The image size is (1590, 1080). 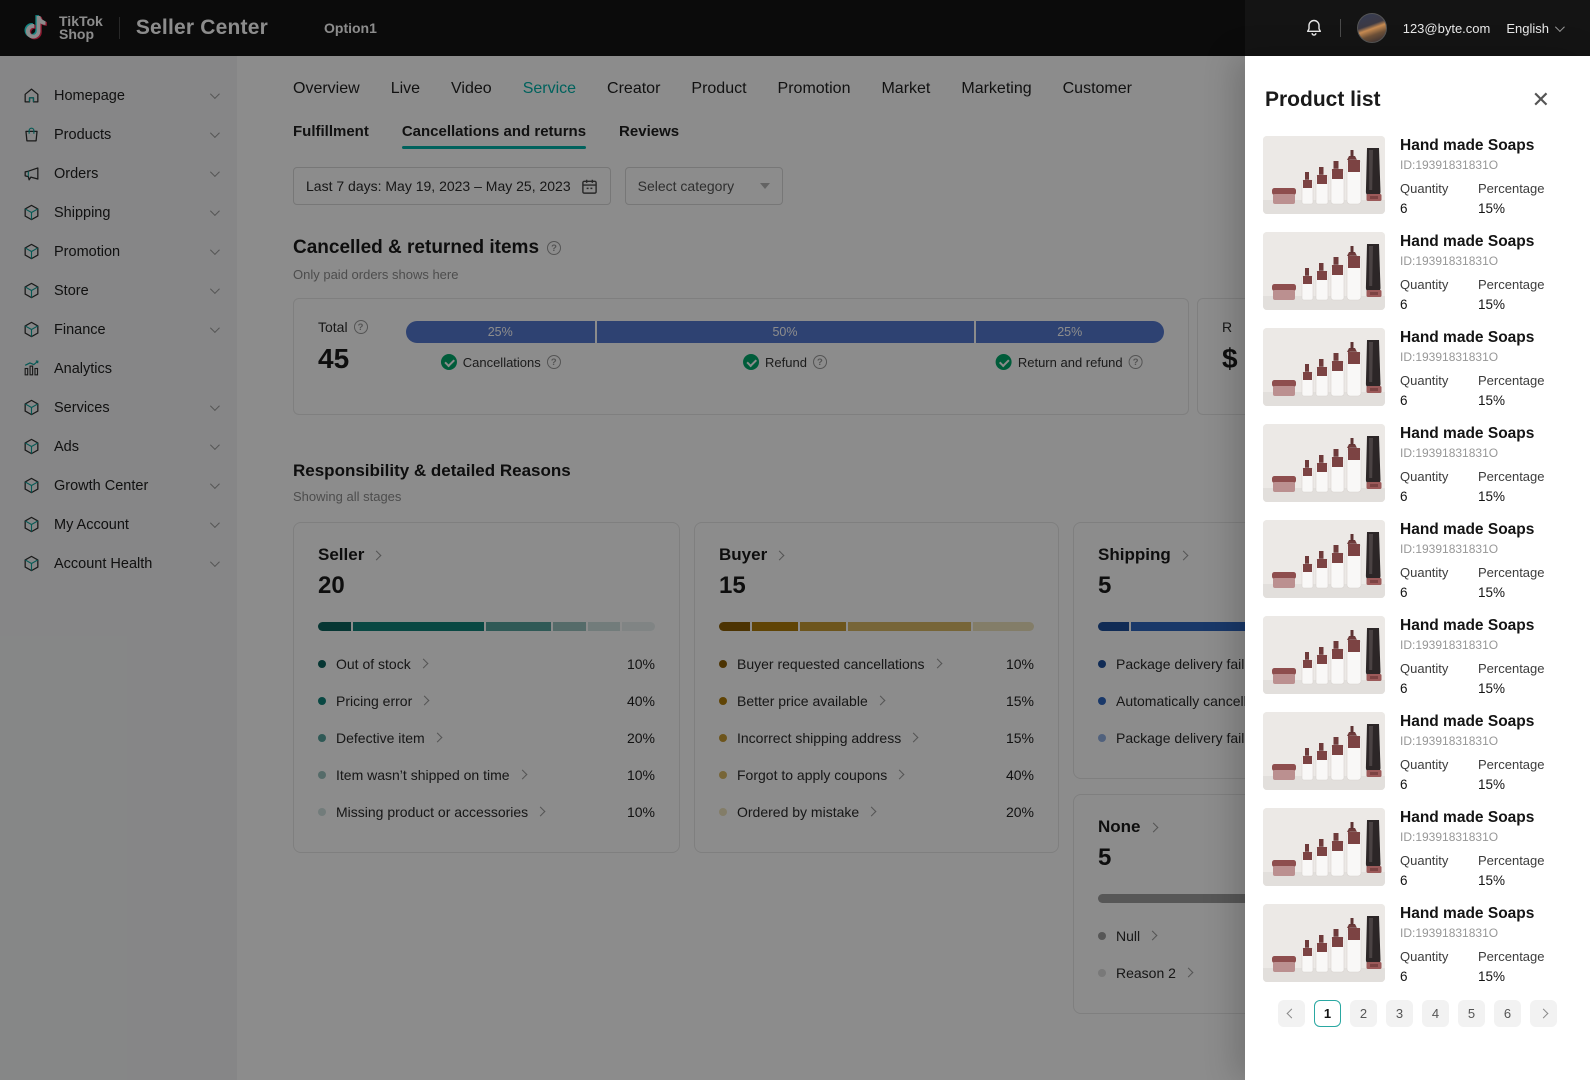 I want to click on close-icon: ✕, so click(x=1541, y=100).